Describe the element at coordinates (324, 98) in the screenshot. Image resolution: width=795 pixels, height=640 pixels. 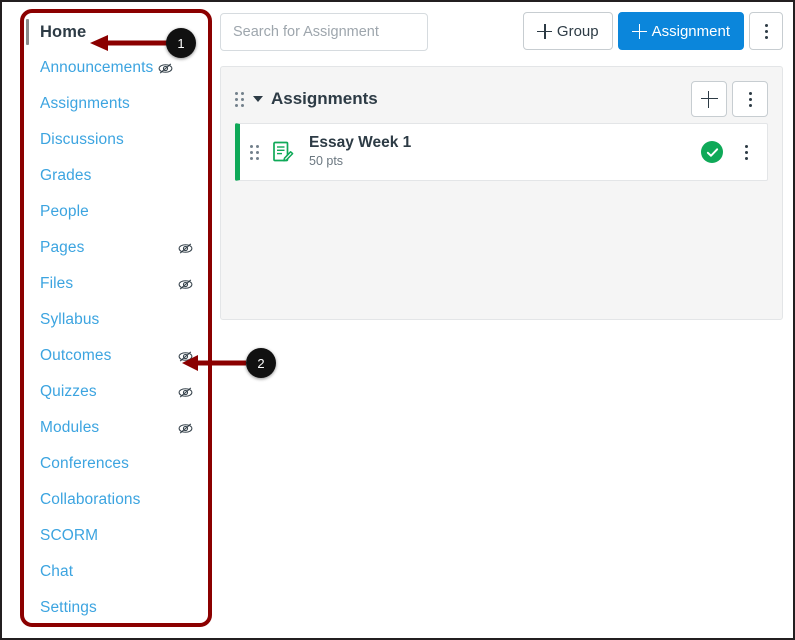
I see `assignment-group-title: Assignments` at that location.